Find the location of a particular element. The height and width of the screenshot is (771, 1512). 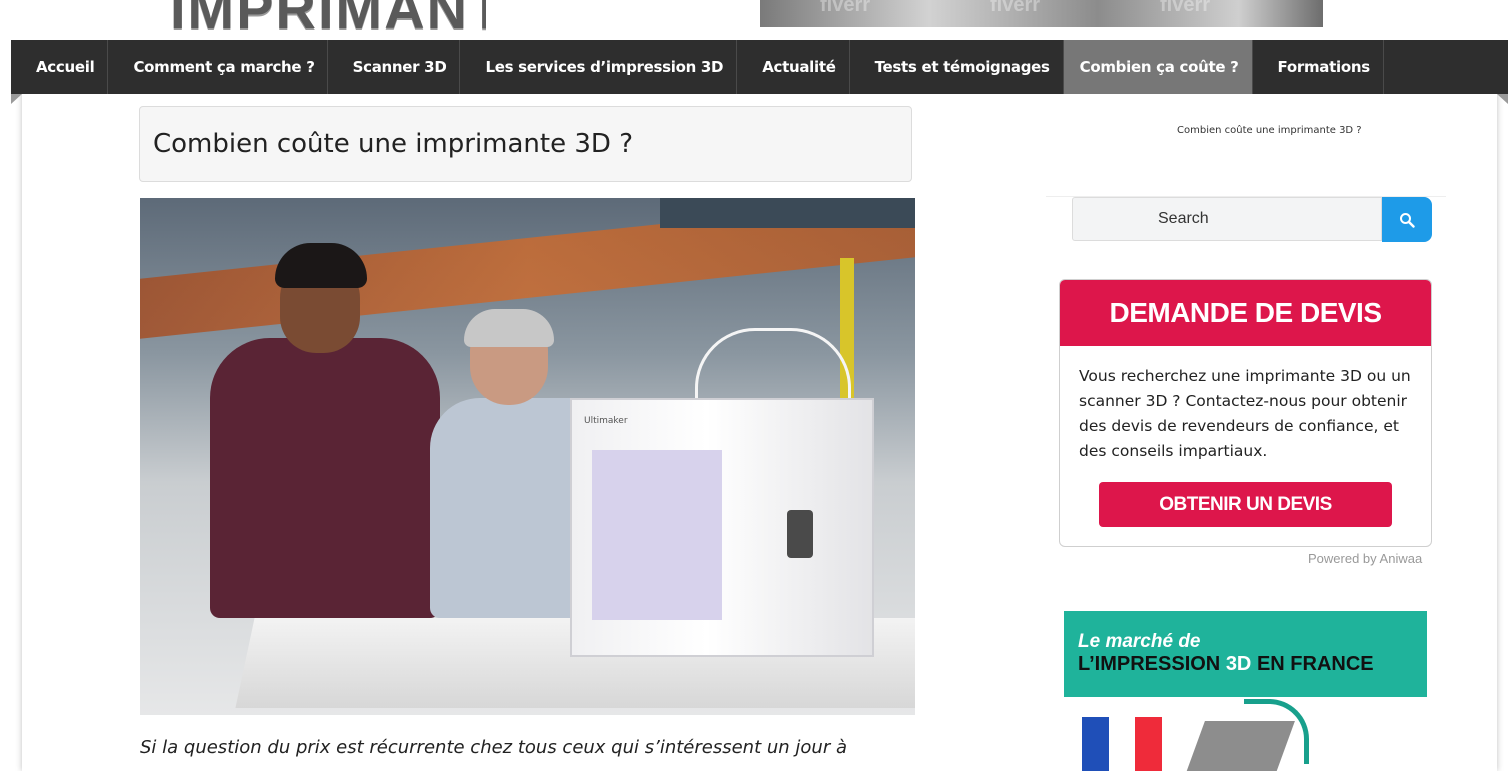

robot-sticker-icon is located at coordinates (800, 534).